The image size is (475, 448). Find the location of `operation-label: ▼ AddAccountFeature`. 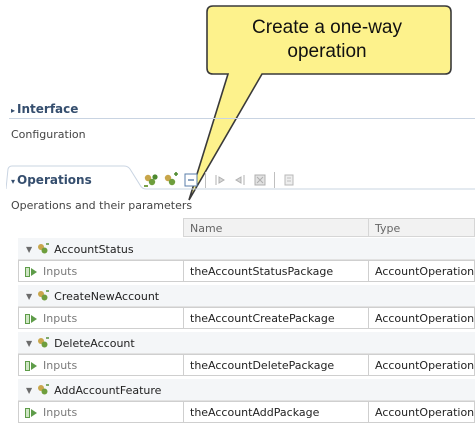

operation-label: ▼ AddAccountFeature is located at coordinates (93, 390).